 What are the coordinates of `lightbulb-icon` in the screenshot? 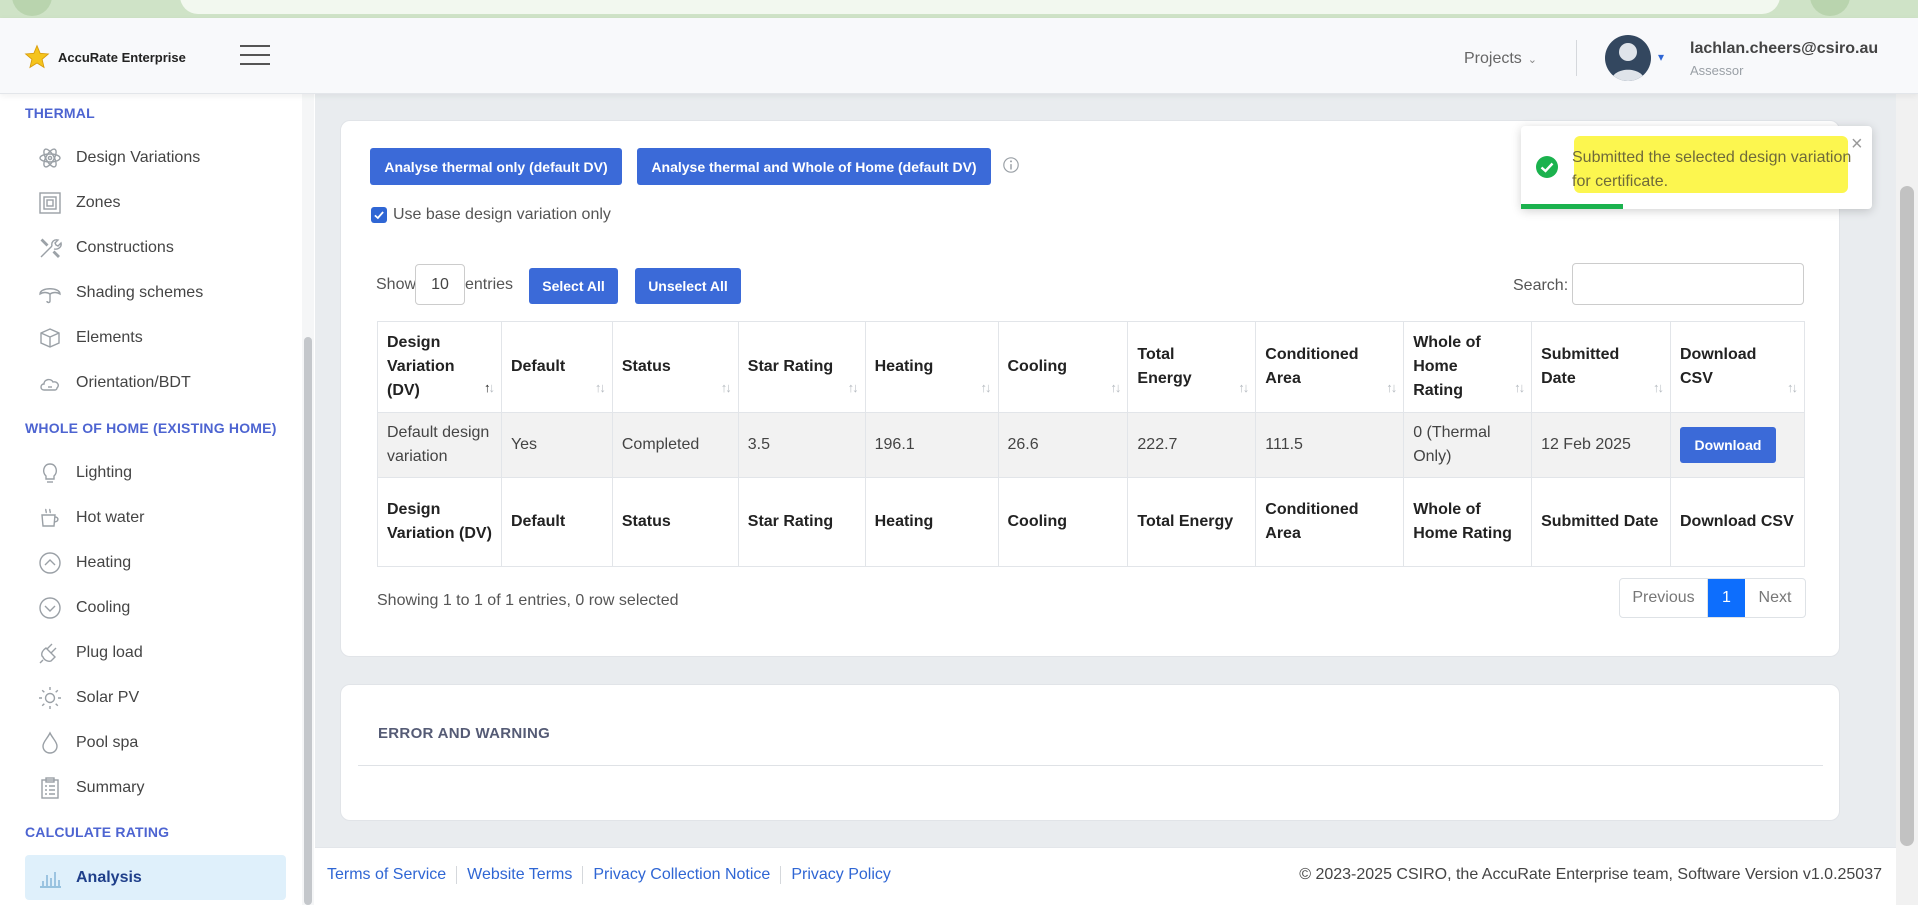 It's located at (50, 473).